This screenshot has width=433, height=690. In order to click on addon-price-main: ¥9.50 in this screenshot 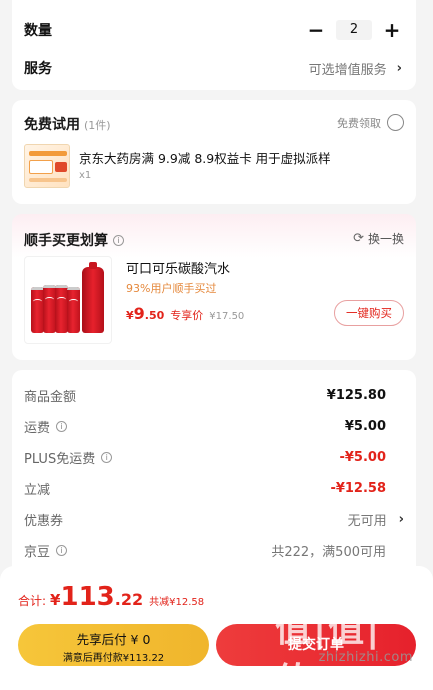, I will do `click(145, 313)`.